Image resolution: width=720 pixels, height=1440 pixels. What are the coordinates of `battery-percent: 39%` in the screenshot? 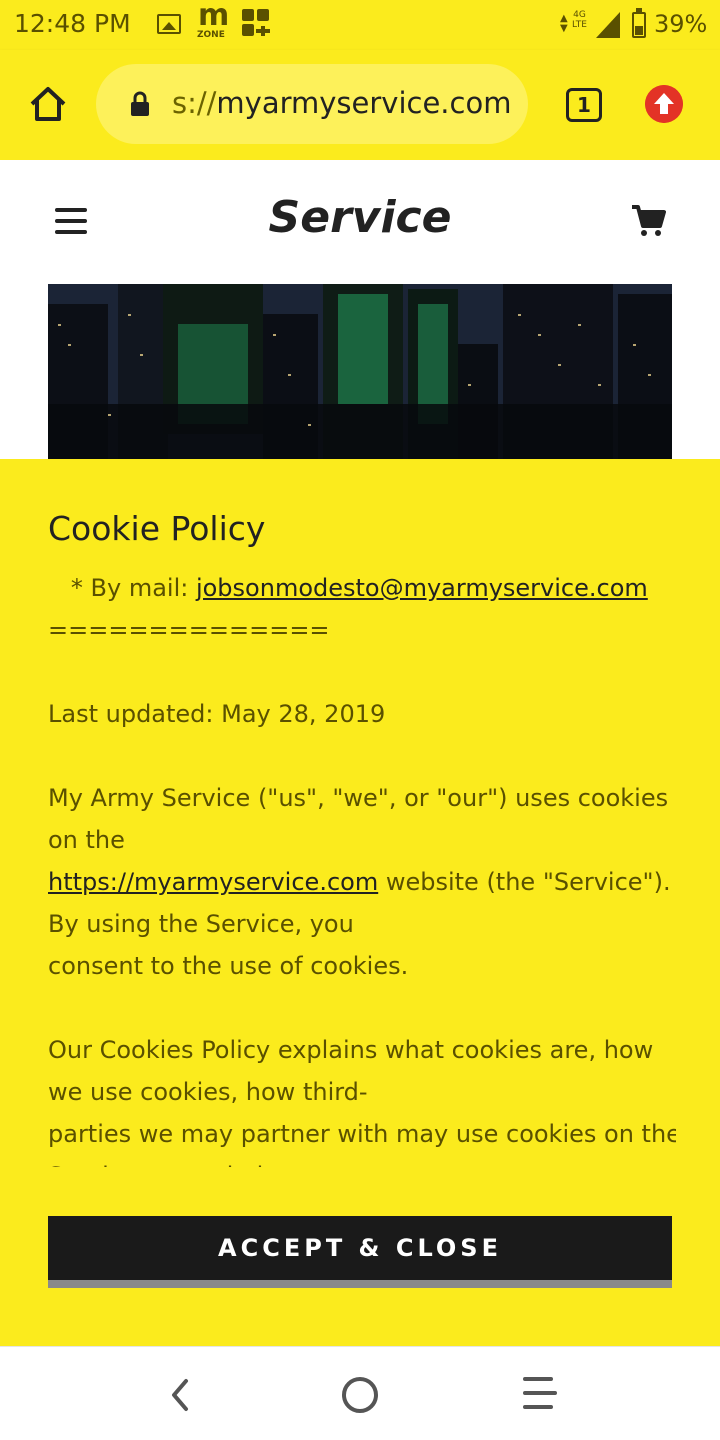 It's located at (681, 24).